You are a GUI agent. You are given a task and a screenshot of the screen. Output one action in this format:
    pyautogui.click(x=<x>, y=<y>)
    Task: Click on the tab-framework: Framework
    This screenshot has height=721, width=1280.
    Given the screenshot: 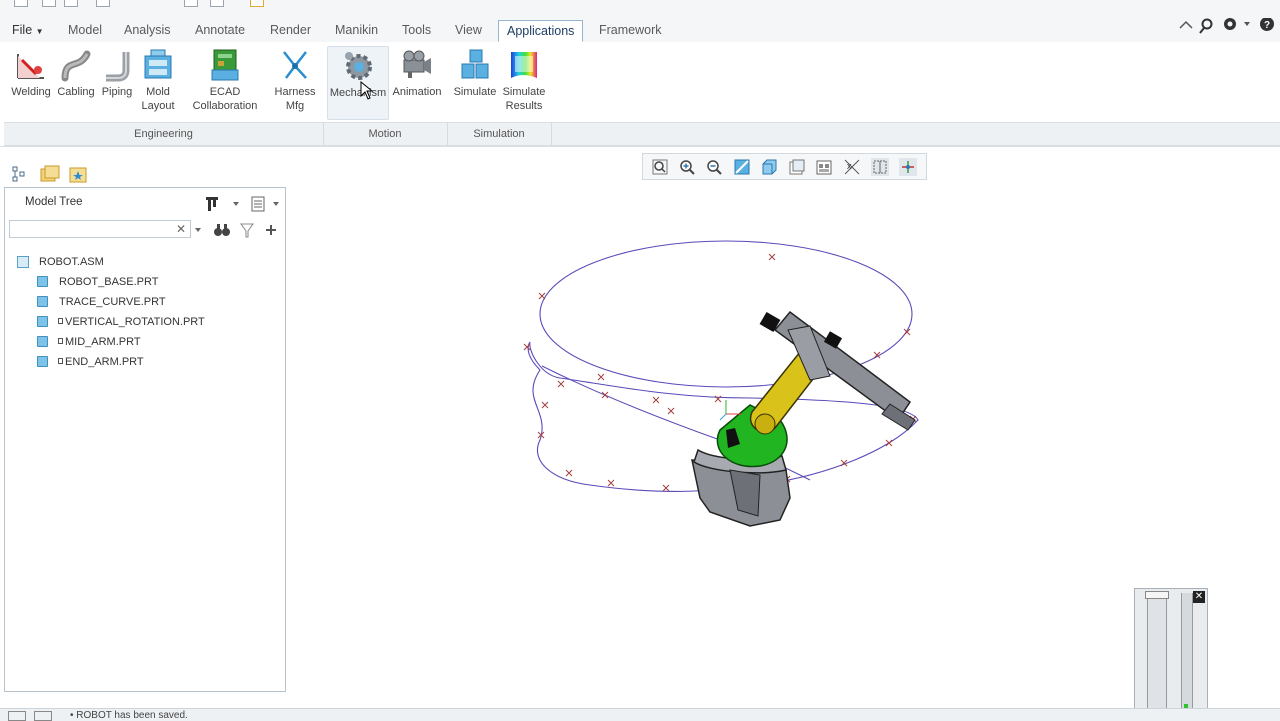 What is the action you would take?
    pyautogui.click(x=630, y=30)
    